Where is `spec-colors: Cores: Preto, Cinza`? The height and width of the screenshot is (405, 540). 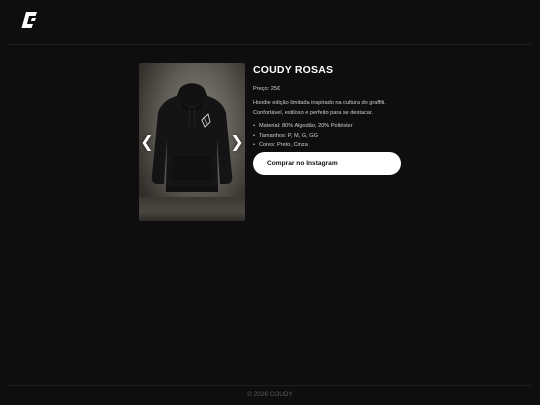 spec-colors: Cores: Preto, Cinza is located at coordinates (333, 146).